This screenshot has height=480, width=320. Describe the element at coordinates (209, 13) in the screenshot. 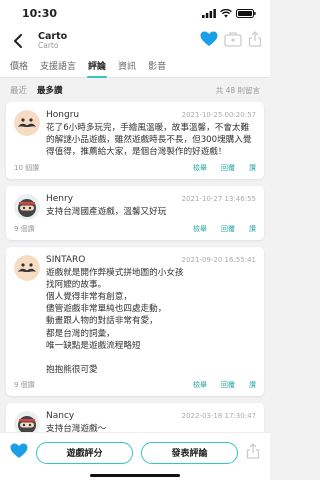

I see `signal-icon` at that location.